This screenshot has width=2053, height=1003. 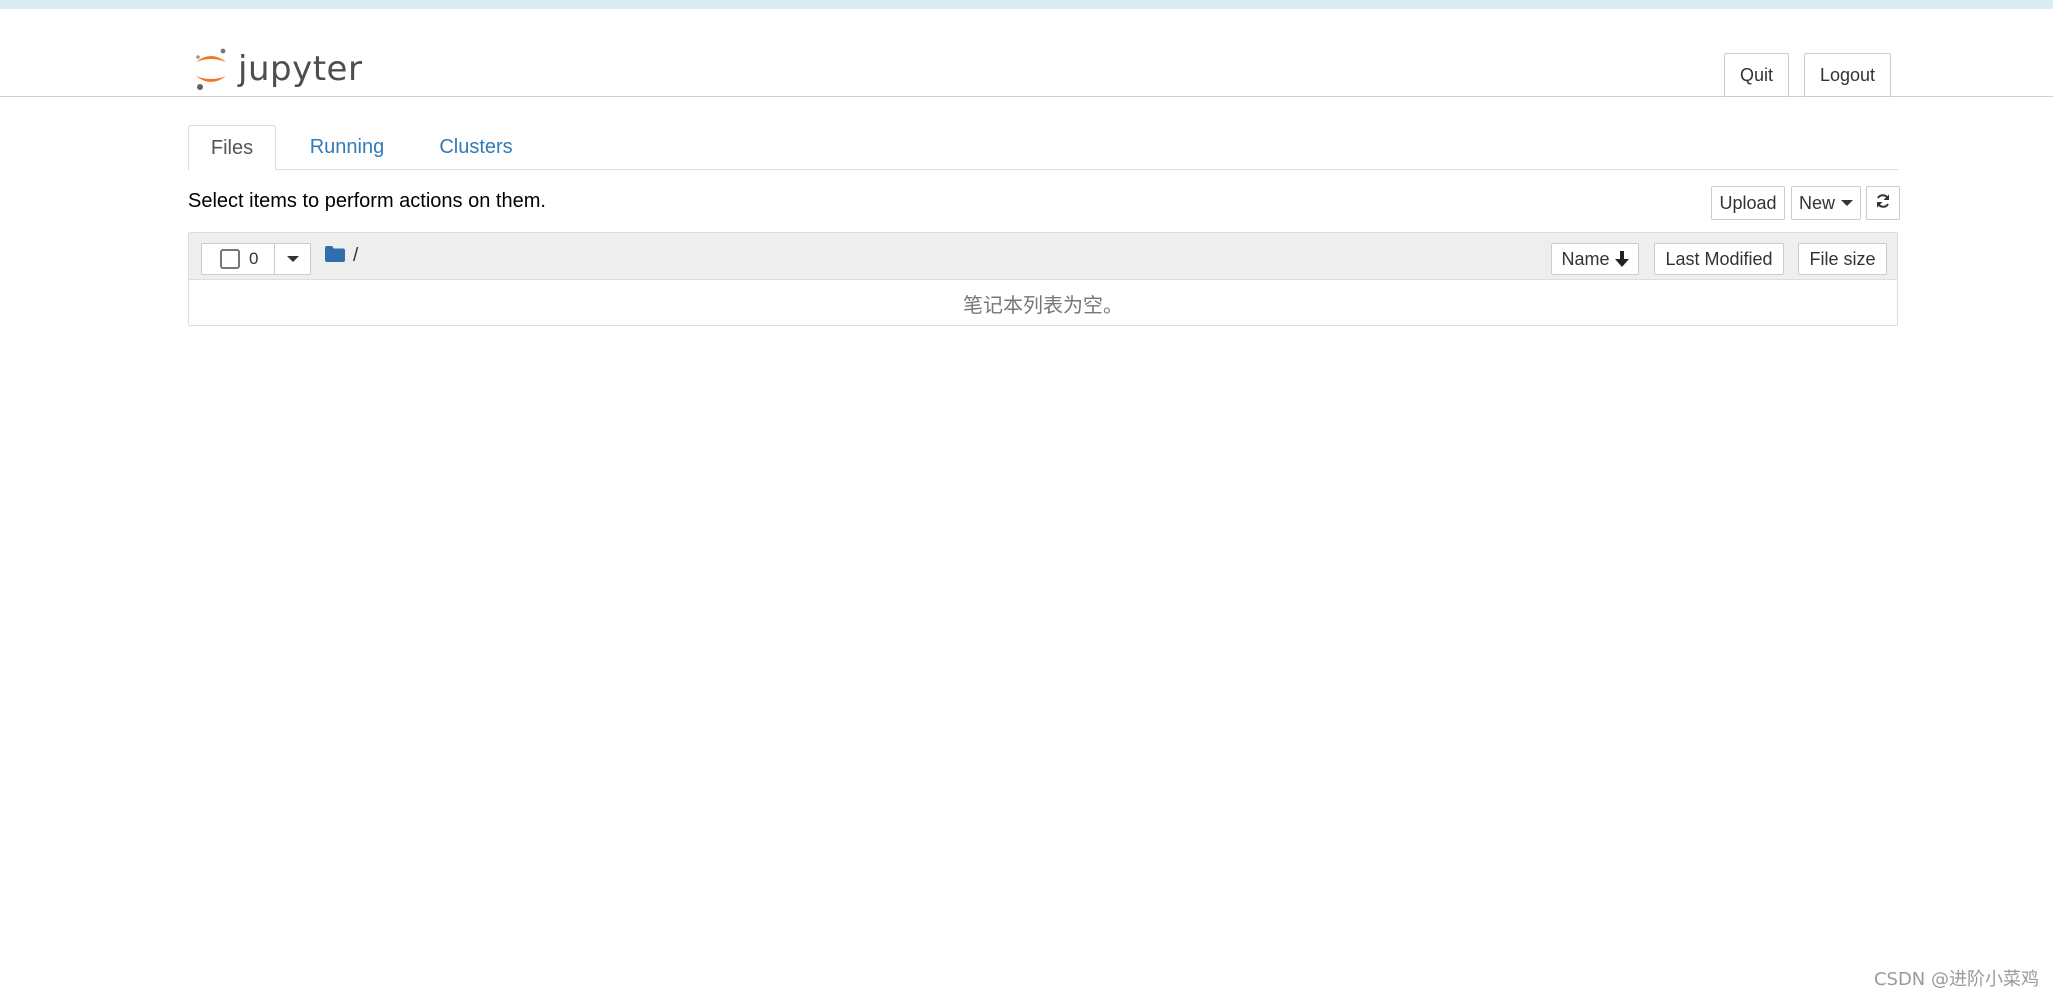 I want to click on top-accent-strip, so click(x=1026, y=4).